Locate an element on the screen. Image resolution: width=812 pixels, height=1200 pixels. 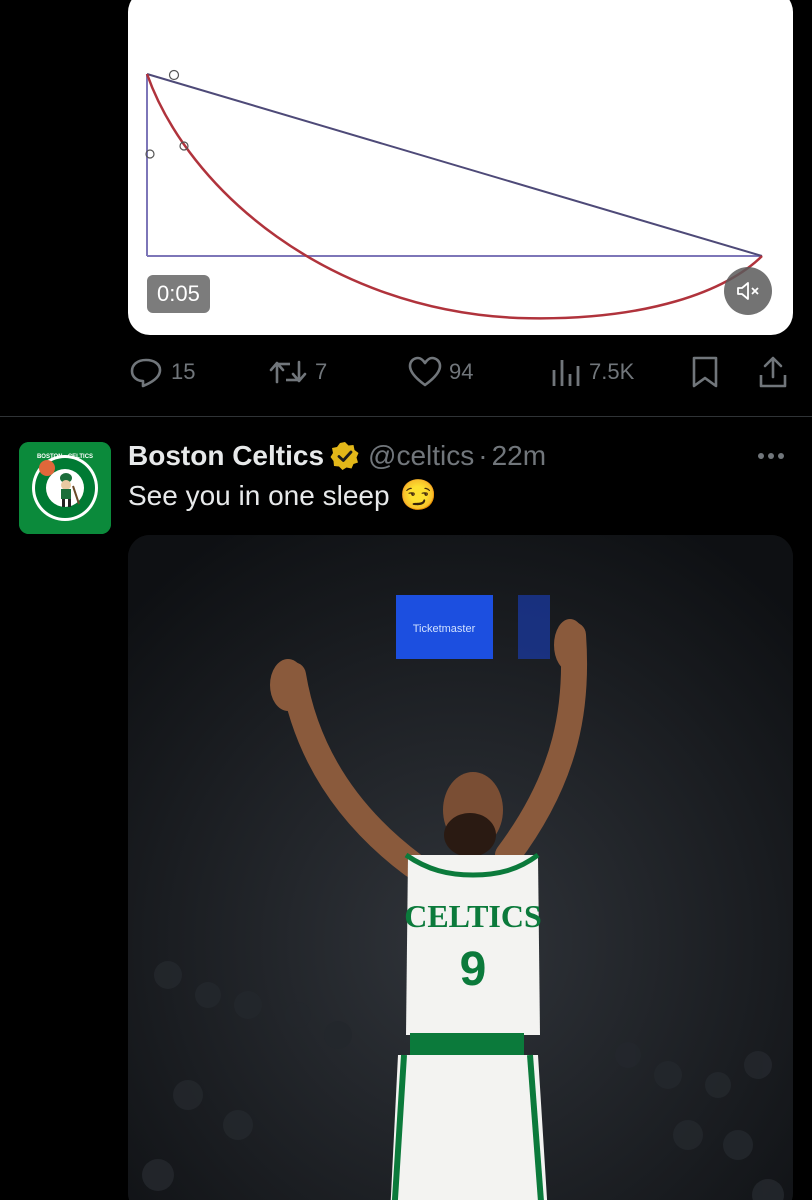
bookmark-button is located at coordinates (705, 372).